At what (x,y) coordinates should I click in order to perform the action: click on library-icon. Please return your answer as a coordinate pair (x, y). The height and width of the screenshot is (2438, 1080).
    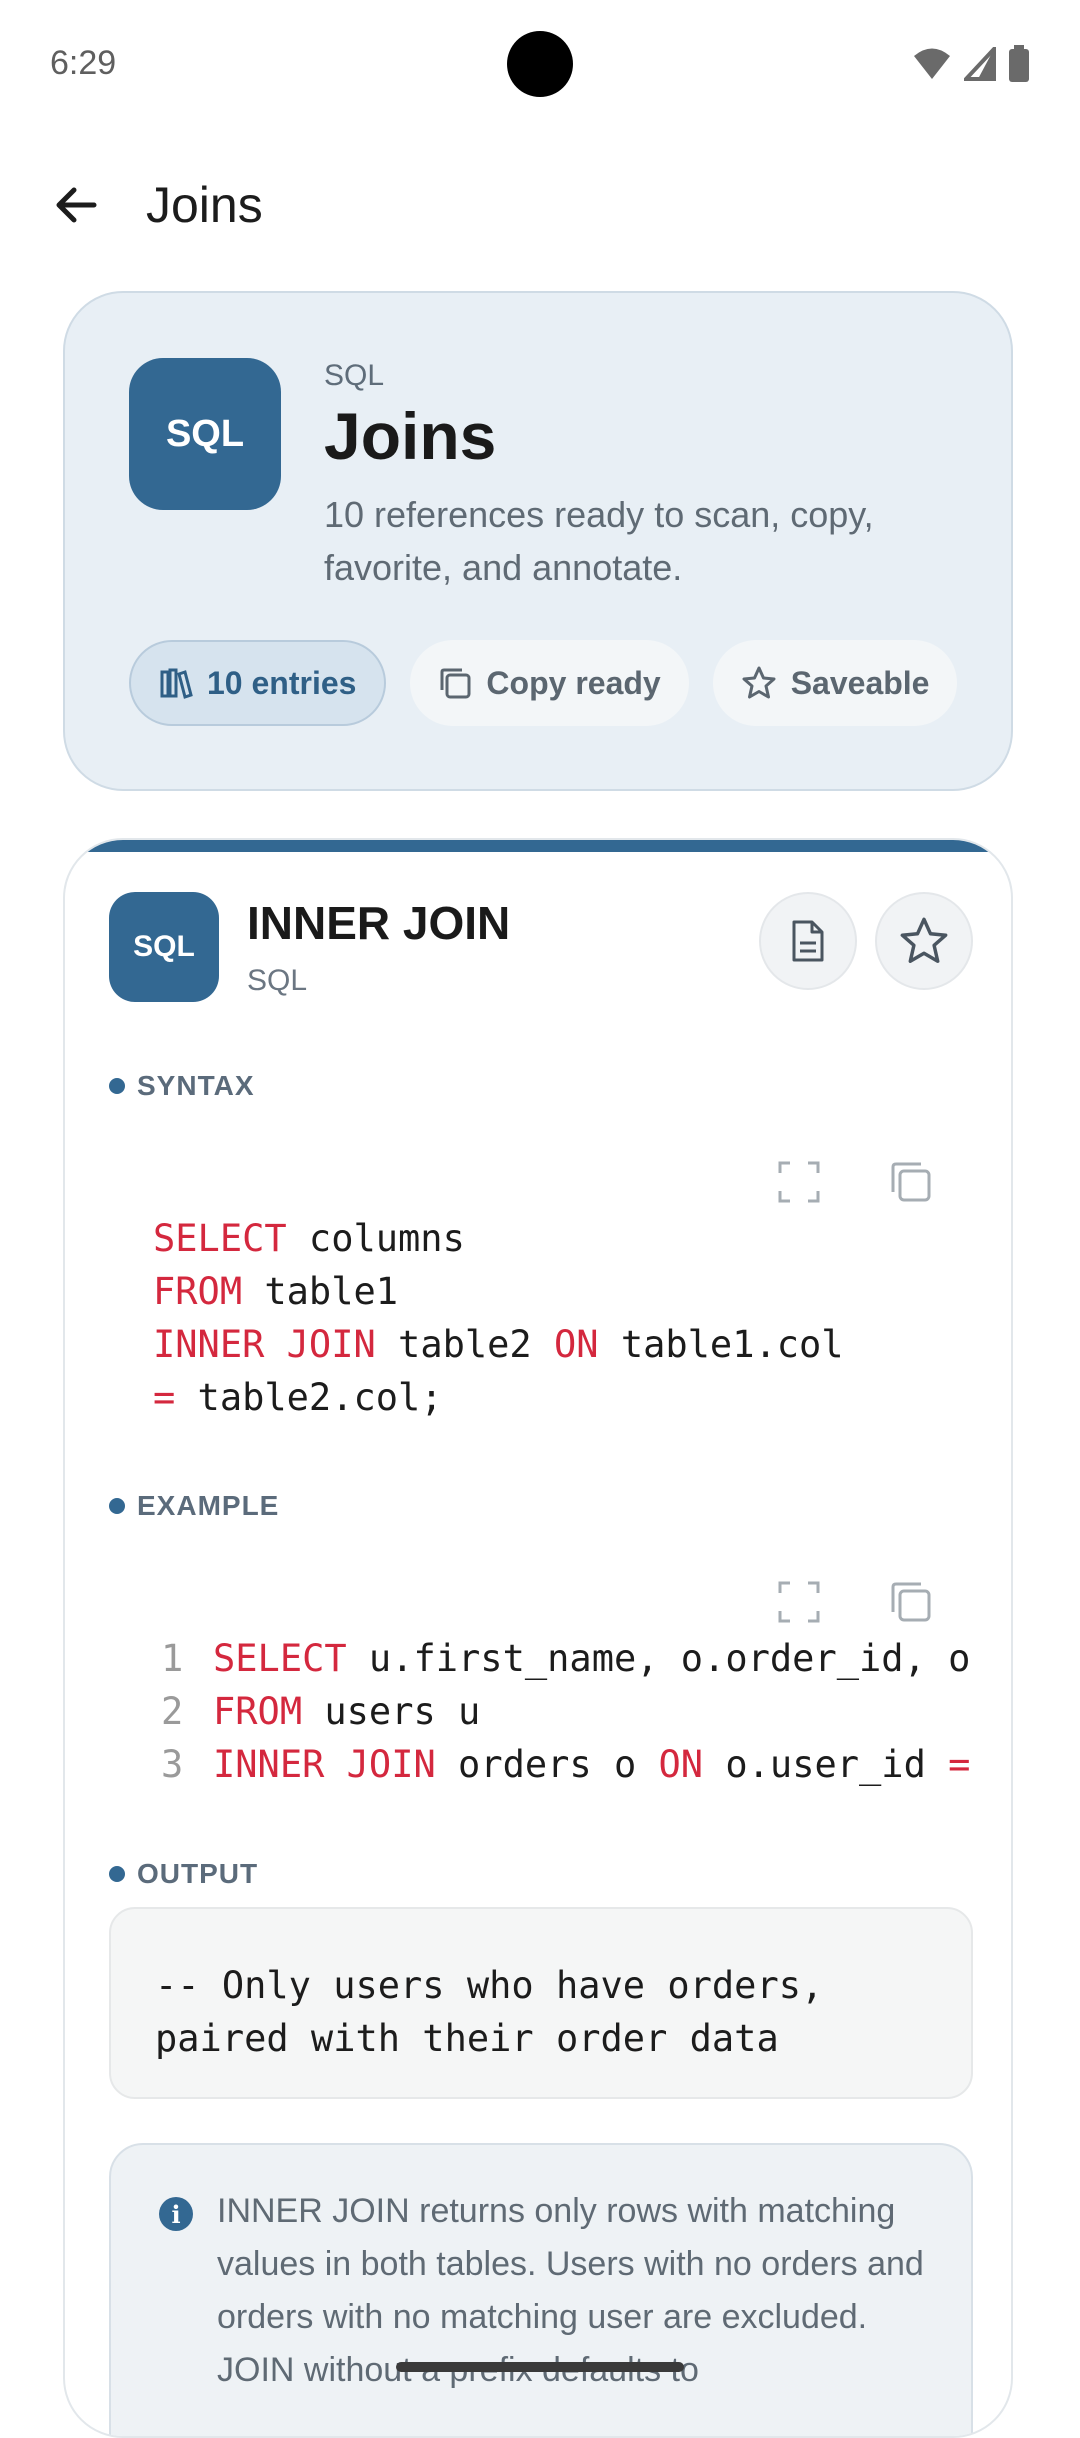
    Looking at the image, I should click on (176, 683).